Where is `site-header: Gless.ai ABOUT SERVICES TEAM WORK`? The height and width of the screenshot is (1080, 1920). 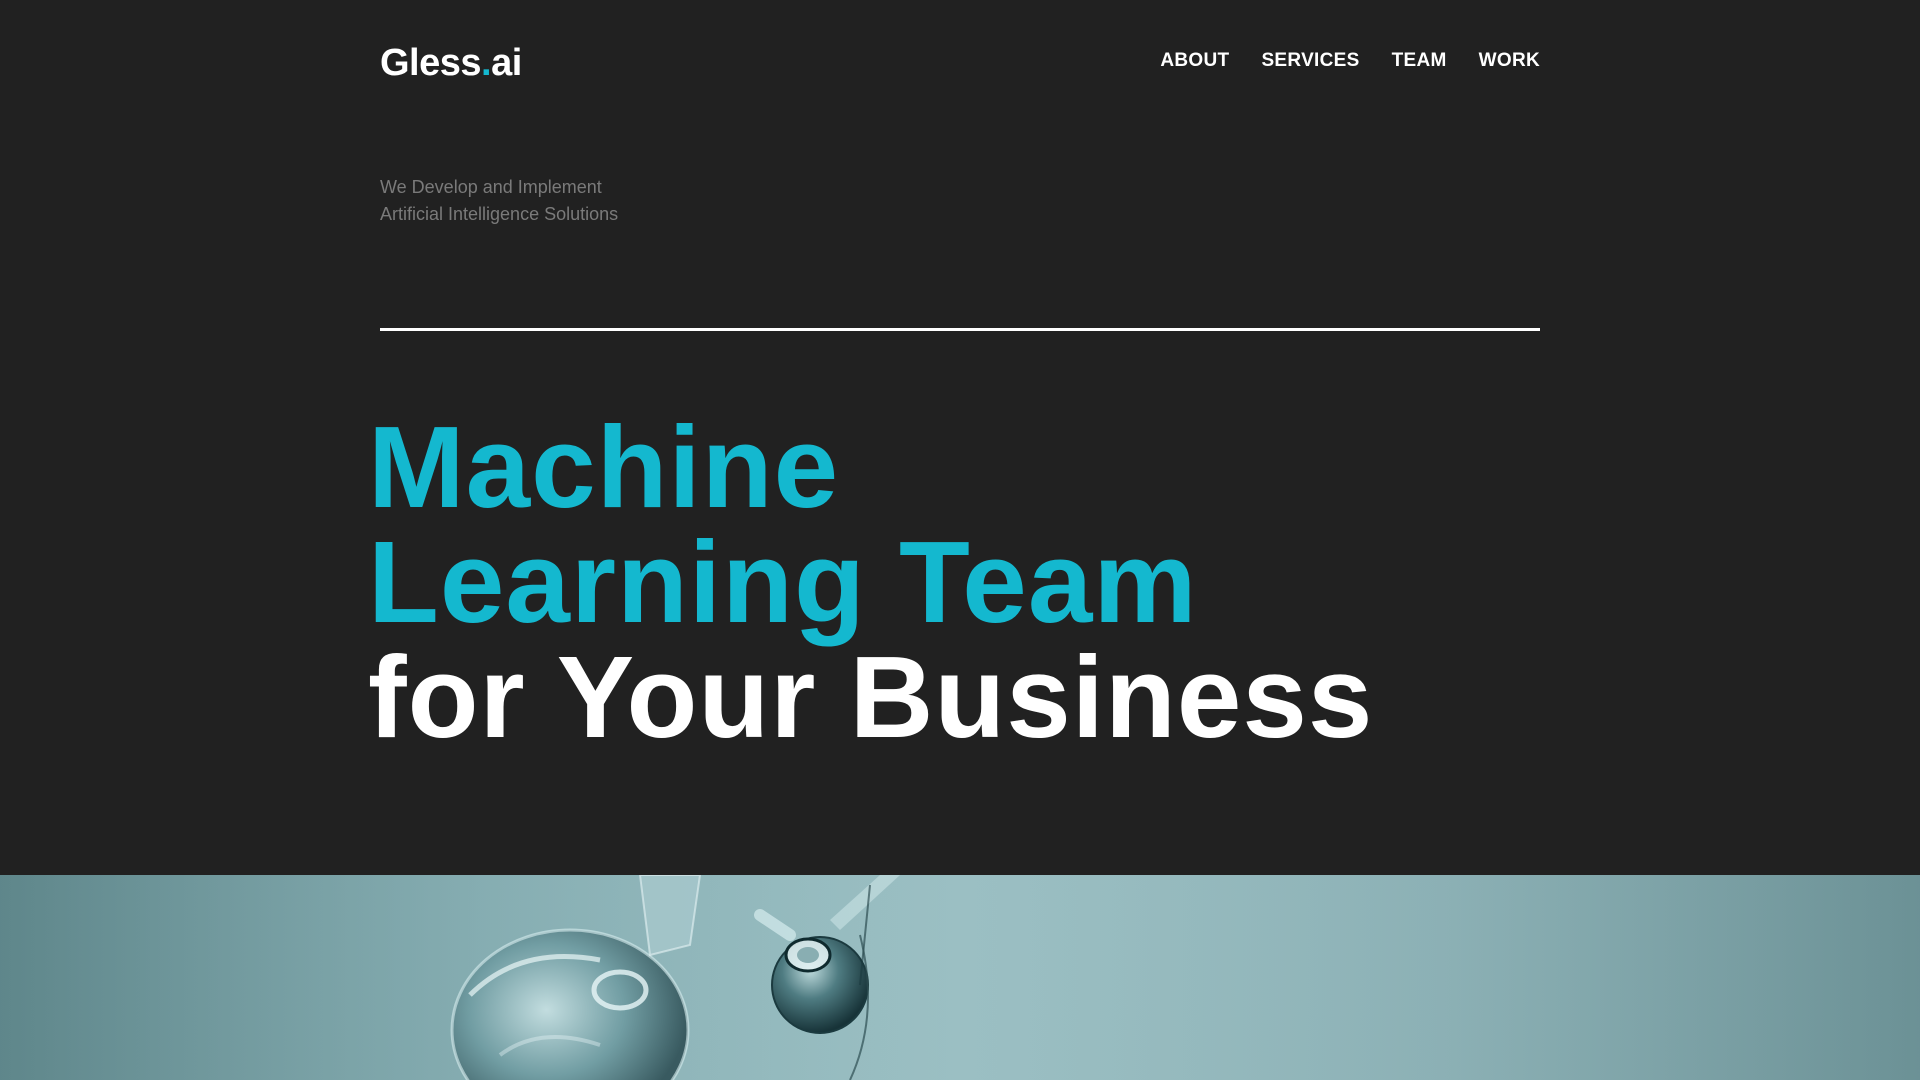 site-header: Gless.ai ABOUT SERVICES TEAM WORK is located at coordinates (960, 65).